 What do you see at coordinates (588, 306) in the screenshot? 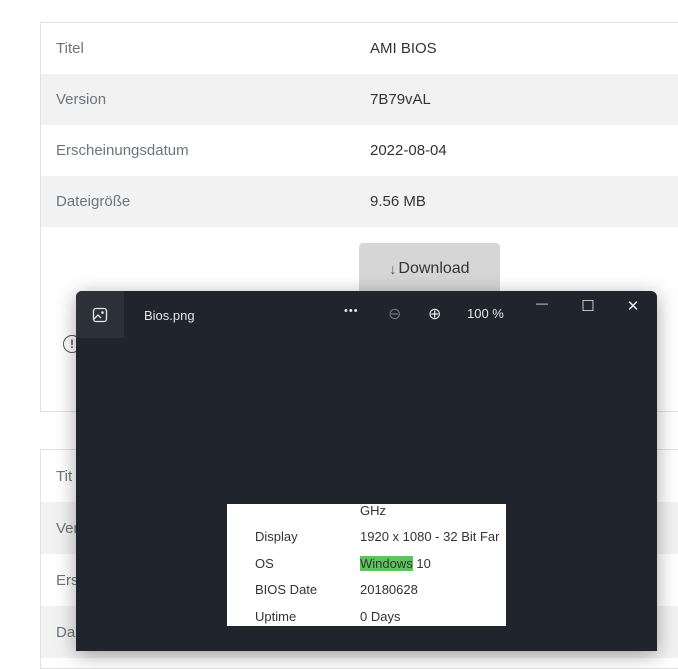
I see `maximize-button: ☐` at bounding box center [588, 306].